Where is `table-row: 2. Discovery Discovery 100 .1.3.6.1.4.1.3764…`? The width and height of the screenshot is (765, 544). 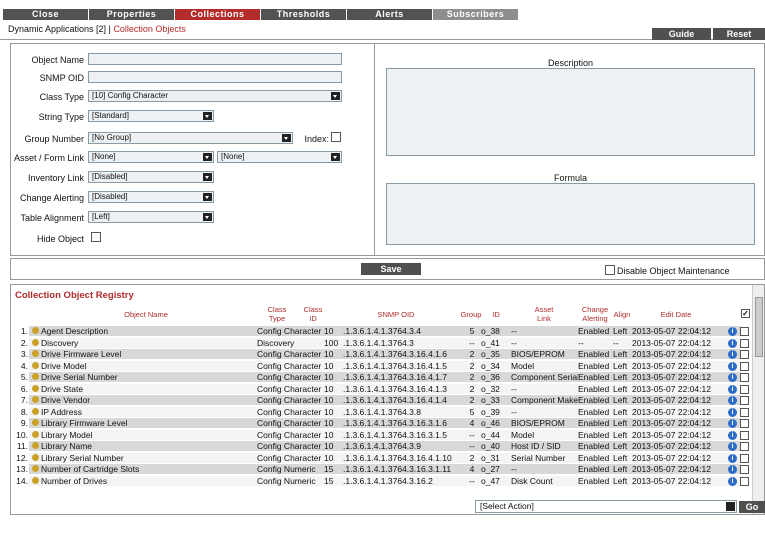 table-row: 2. Discovery Discovery 100 .1.3.6.1.4.1.3764… is located at coordinates (381, 342).